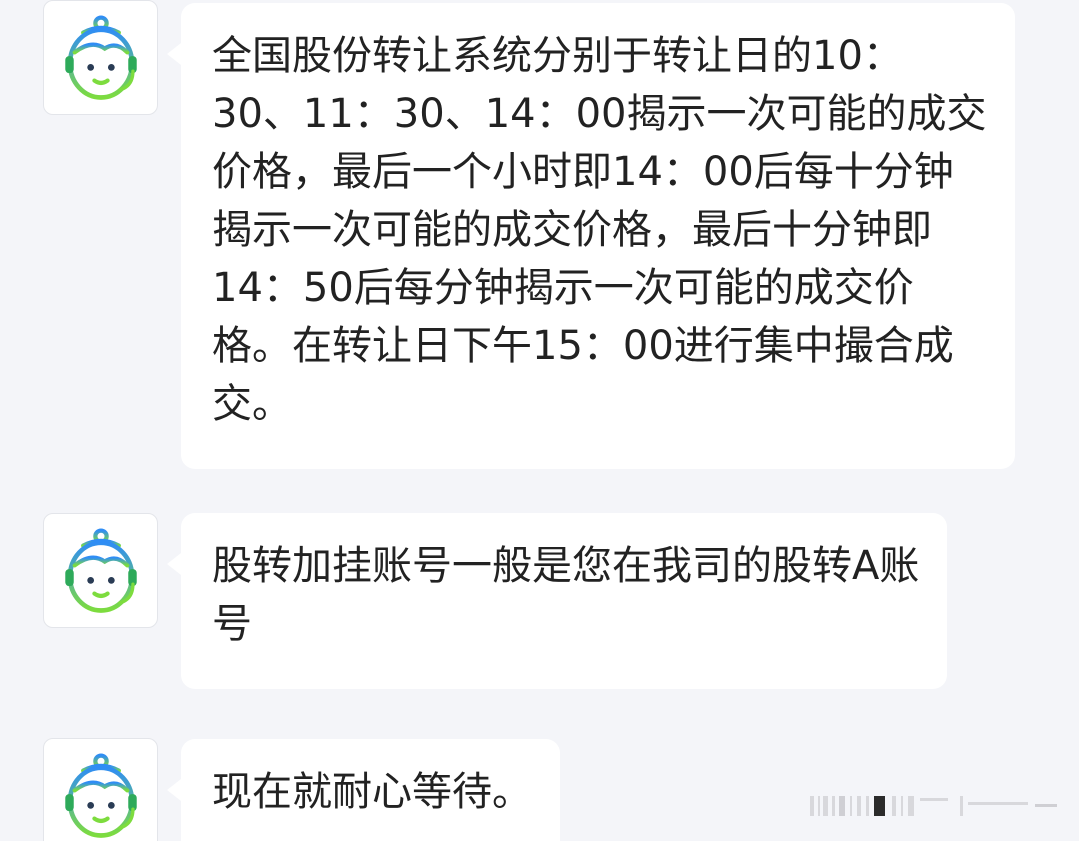 The height and width of the screenshot is (841, 1079). I want to click on message-line: 交。, so click(252, 404).